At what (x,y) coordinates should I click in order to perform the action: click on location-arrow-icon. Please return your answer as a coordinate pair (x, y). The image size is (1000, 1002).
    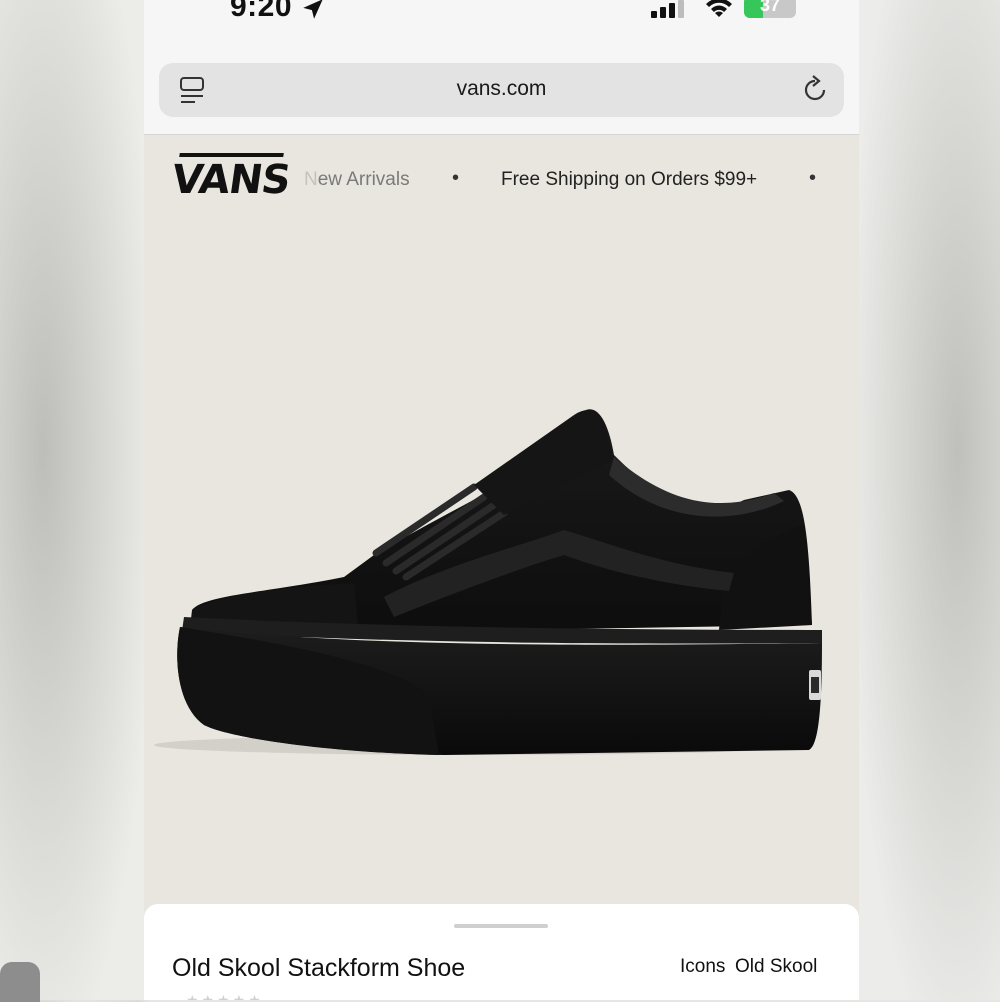
    Looking at the image, I should click on (313, 13).